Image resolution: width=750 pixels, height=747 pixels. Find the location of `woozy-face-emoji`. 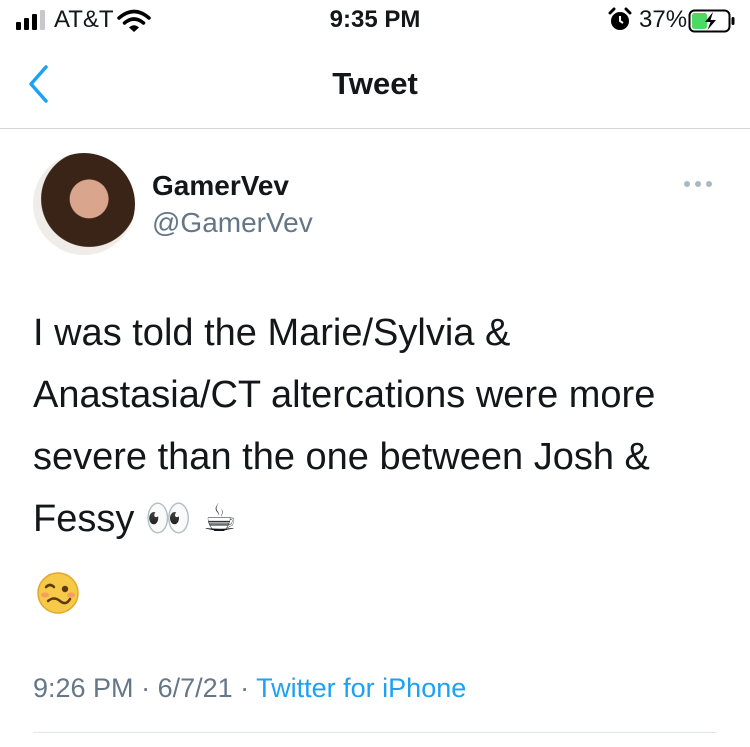

woozy-face-emoji is located at coordinates (58, 593).